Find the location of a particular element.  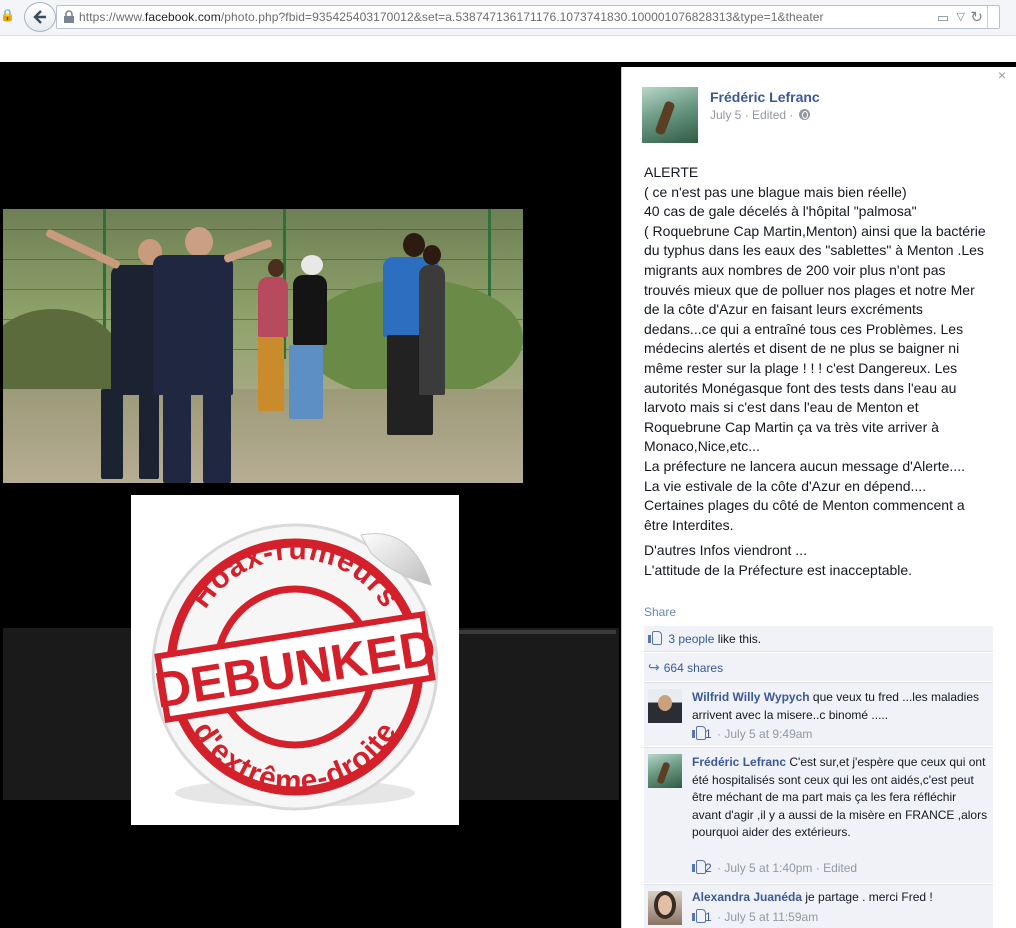

address-bar-end is located at coordinates (993, 17).